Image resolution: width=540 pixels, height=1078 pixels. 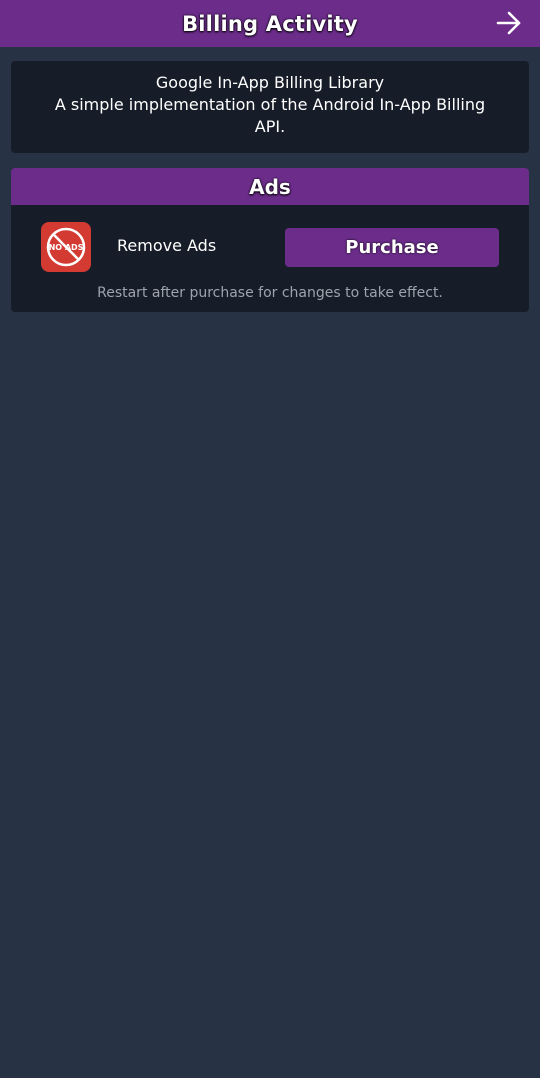 I want to click on library-description-cont: API., so click(x=270, y=126).